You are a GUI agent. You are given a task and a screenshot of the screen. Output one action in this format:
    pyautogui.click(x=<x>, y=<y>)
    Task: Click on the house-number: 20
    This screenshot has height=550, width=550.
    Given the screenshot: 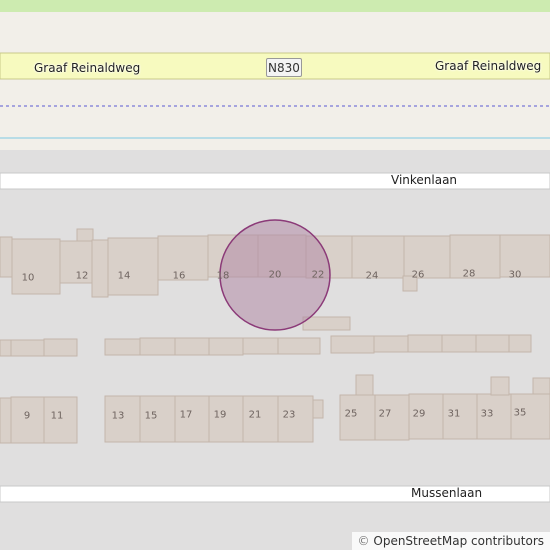 What is the action you would take?
    pyautogui.click(x=275, y=275)
    